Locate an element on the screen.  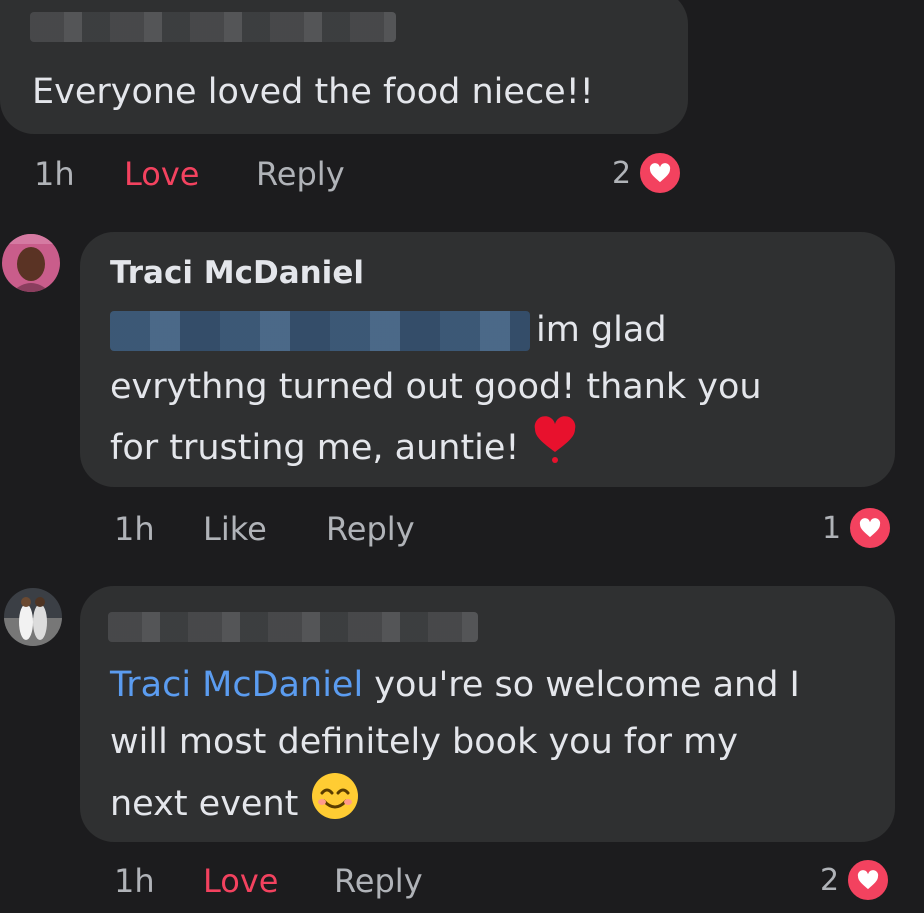
reaction-summary-3: 2 is located at coordinates (856, 880).